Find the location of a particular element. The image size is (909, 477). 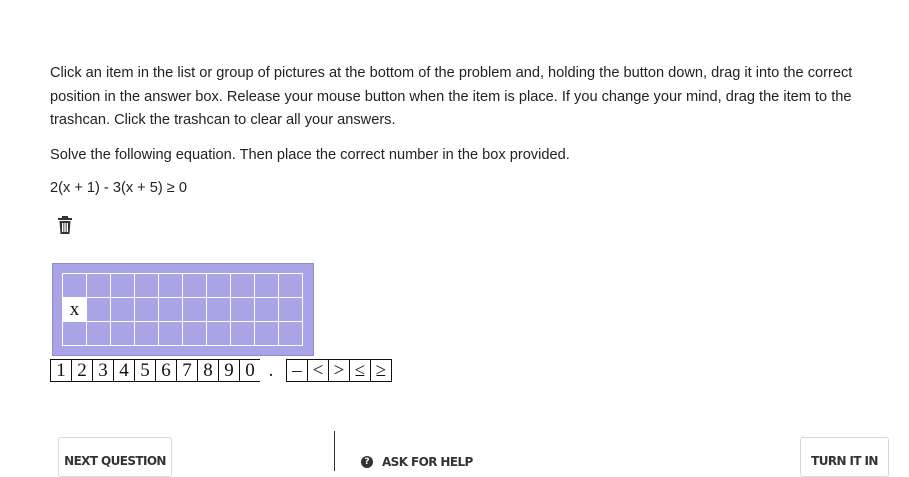

tile: > is located at coordinates (339, 370).